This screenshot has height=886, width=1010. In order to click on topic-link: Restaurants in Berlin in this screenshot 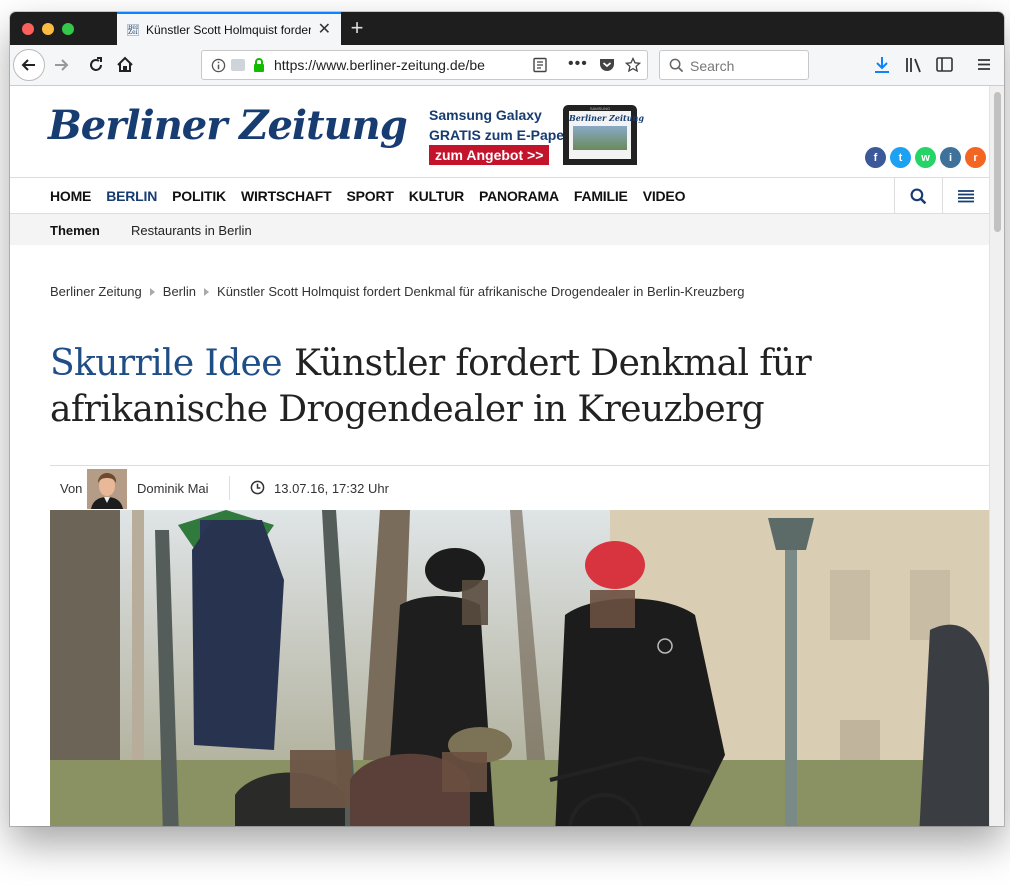, I will do `click(191, 230)`.